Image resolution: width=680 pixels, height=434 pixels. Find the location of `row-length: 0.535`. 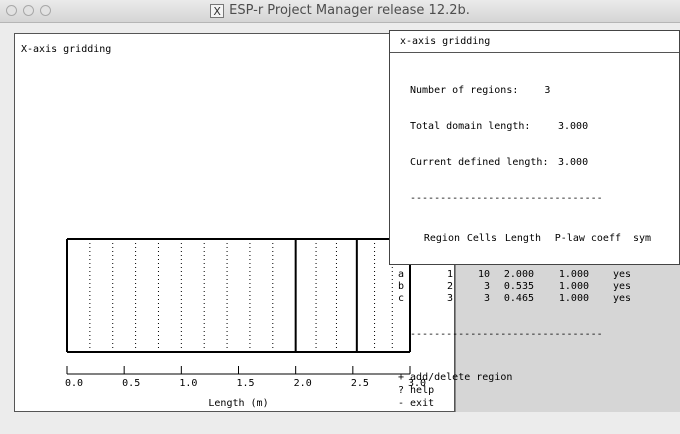

row-length: 0.535 is located at coordinates (518, 286).